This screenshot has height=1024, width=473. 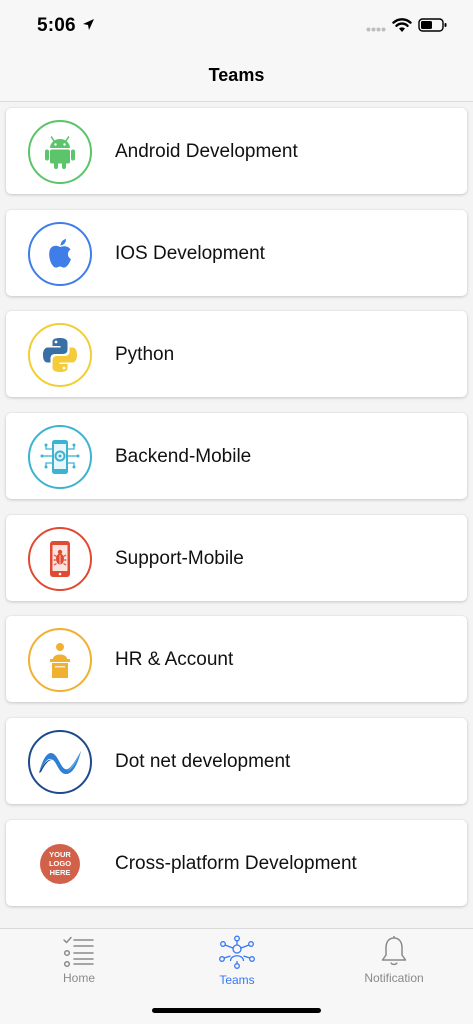 I want to click on team-name: HR & Account, so click(x=174, y=660).